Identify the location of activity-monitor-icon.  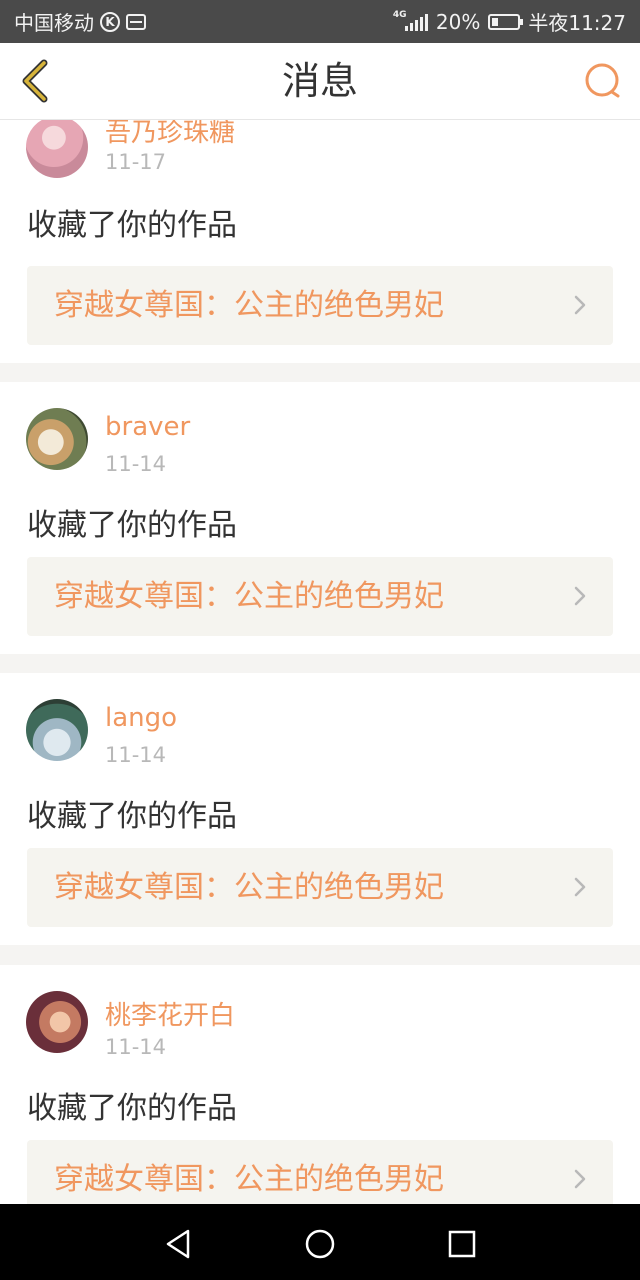
(136, 21).